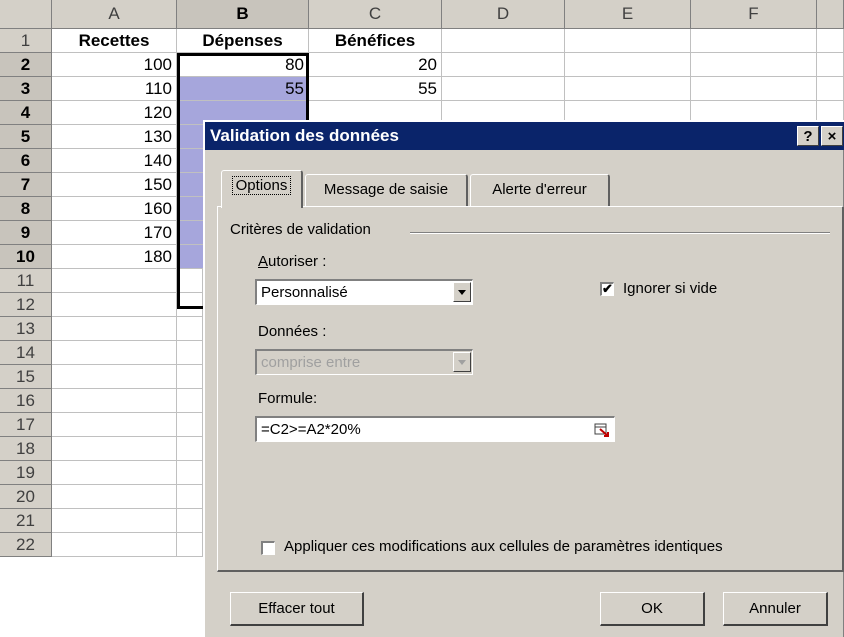 The image size is (844, 637). What do you see at coordinates (26, 497) in the screenshot?
I see `row-header-20: 20` at bounding box center [26, 497].